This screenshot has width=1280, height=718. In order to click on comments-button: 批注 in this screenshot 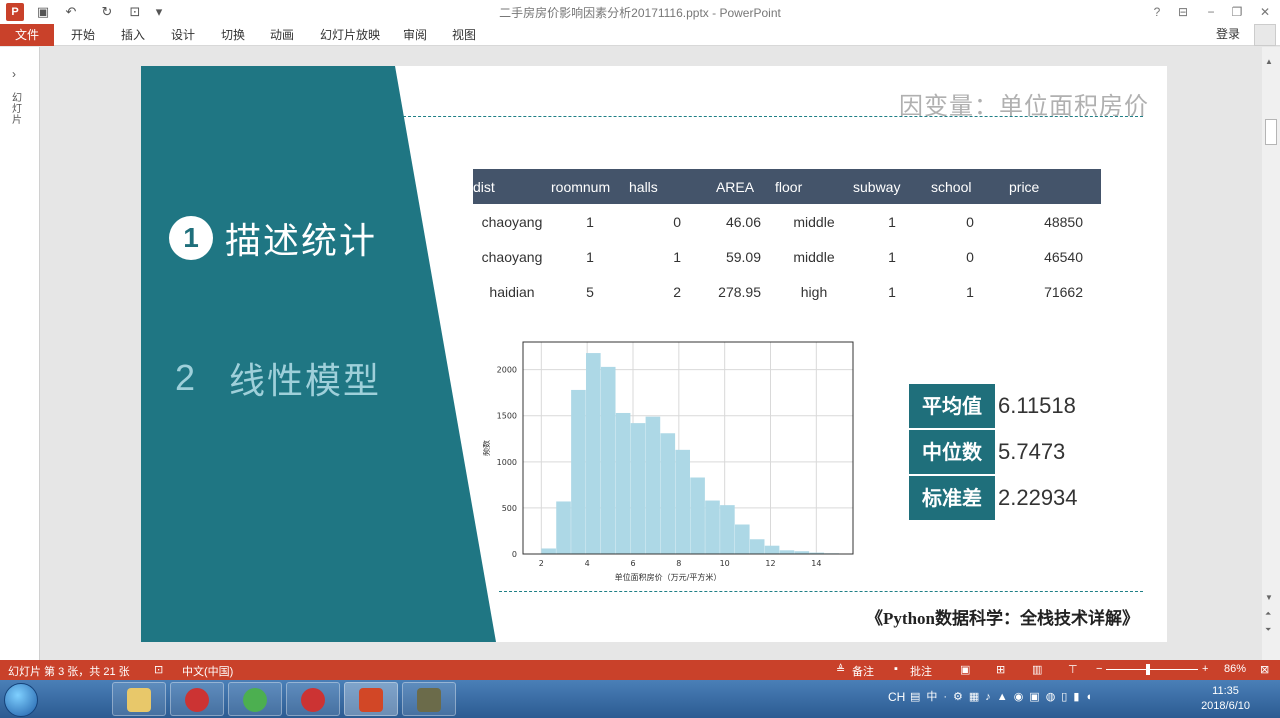, I will do `click(921, 671)`.